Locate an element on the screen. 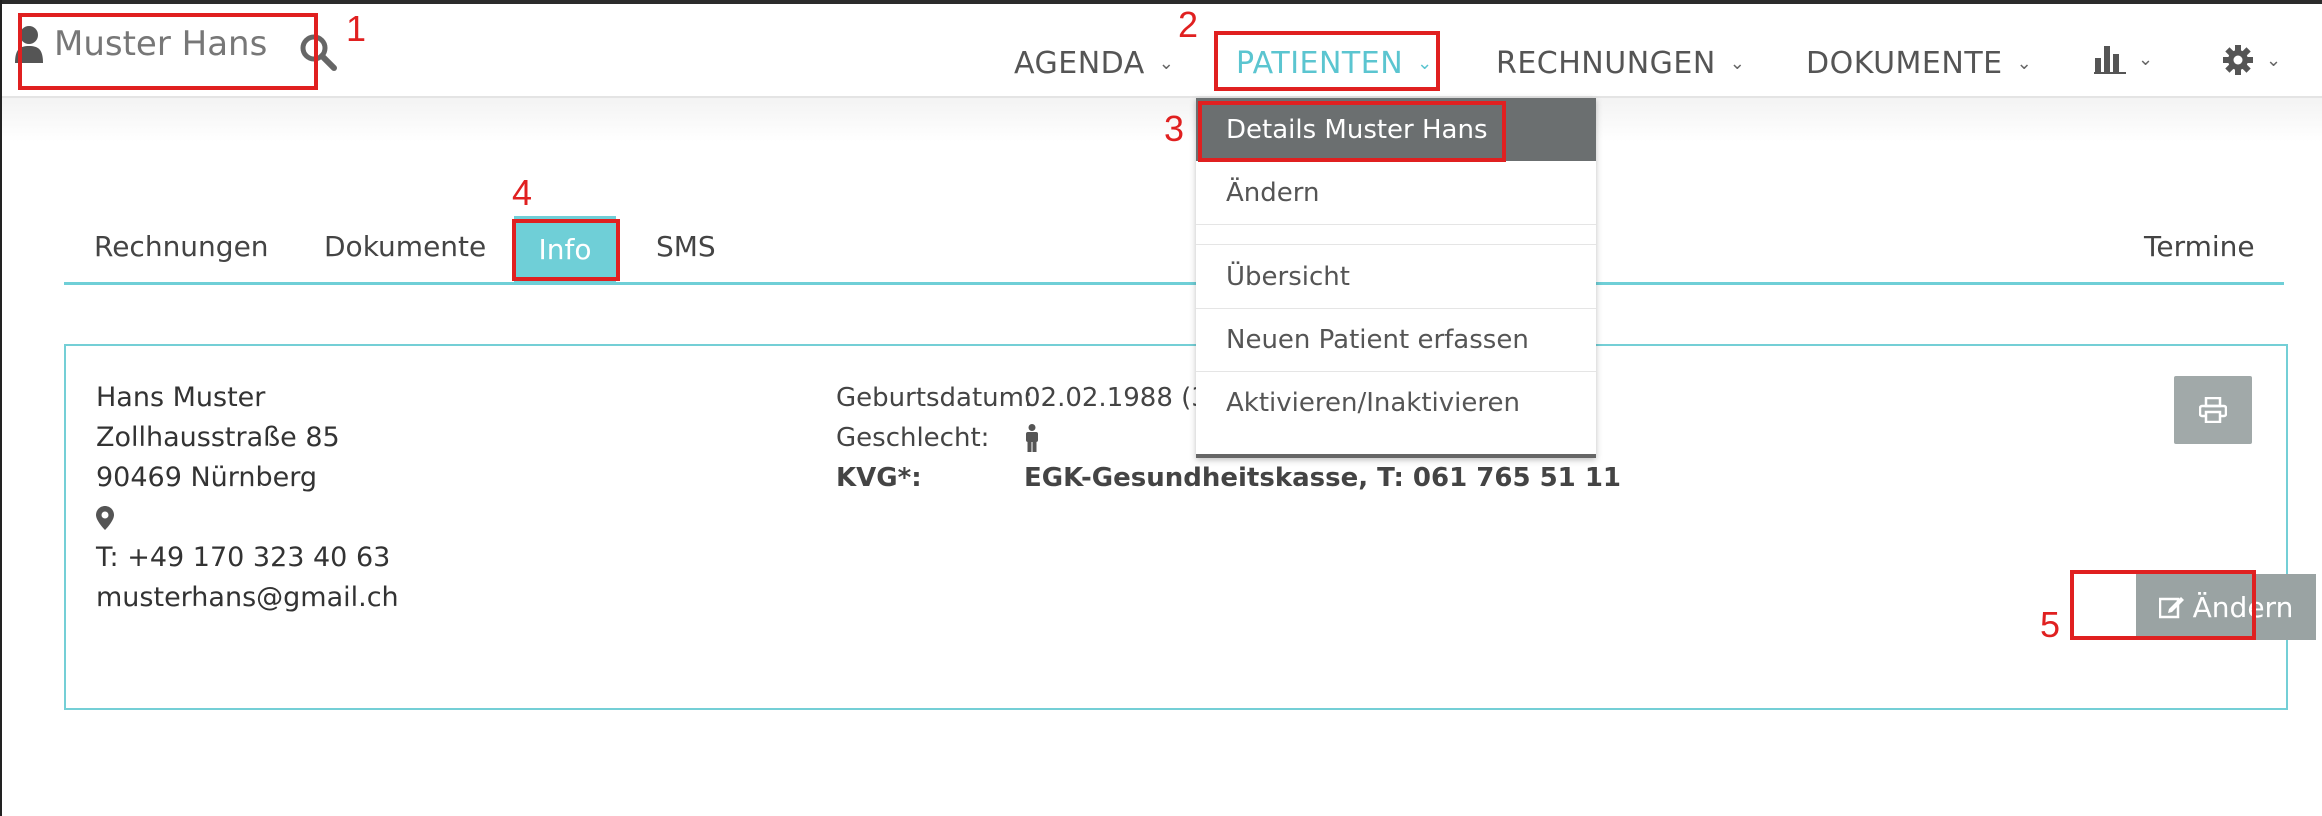 This screenshot has height=816, width=2322. patient-phone: T: +49 170 323 40 63 is located at coordinates (243, 557).